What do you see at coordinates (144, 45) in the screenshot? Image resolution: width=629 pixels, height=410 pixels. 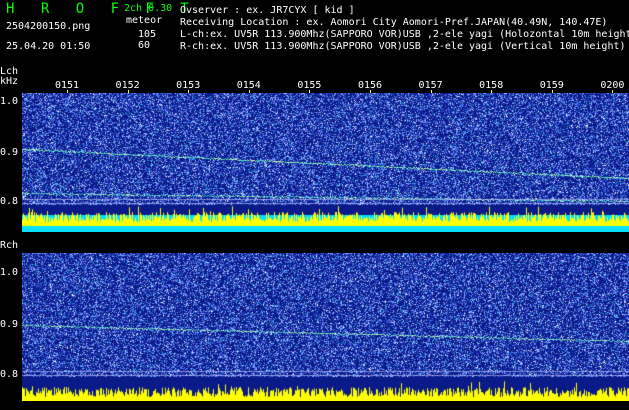 I see `meteor-count-rch: 60` at bounding box center [144, 45].